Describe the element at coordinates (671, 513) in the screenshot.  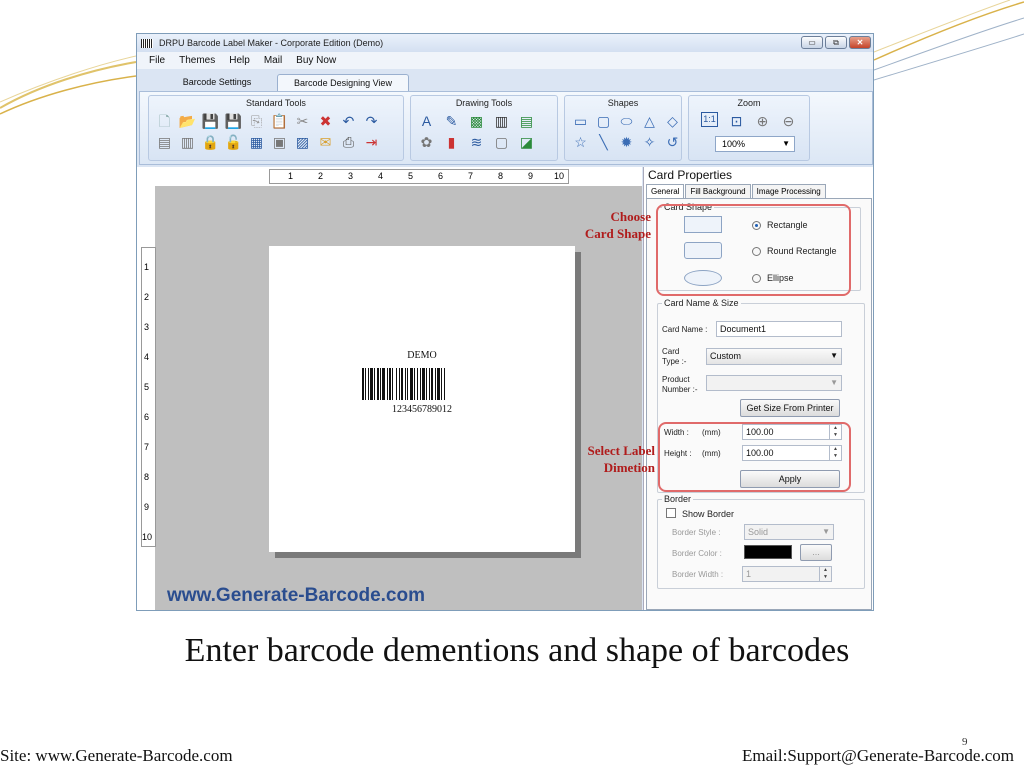
I see `show-border-checkbox` at that location.